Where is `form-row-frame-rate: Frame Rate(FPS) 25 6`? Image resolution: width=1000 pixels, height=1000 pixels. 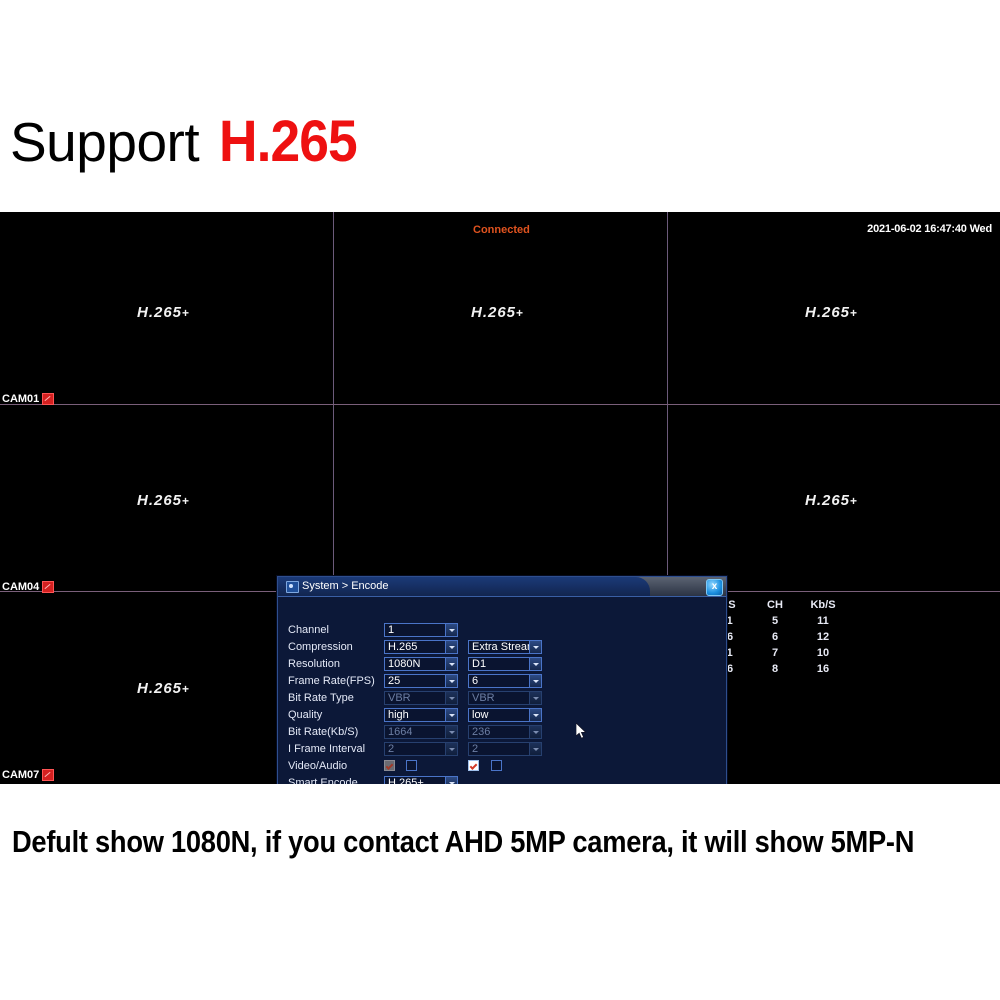
form-row-frame-rate: Frame Rate(FPS) 25 6 is located at coordinates (503, 682).